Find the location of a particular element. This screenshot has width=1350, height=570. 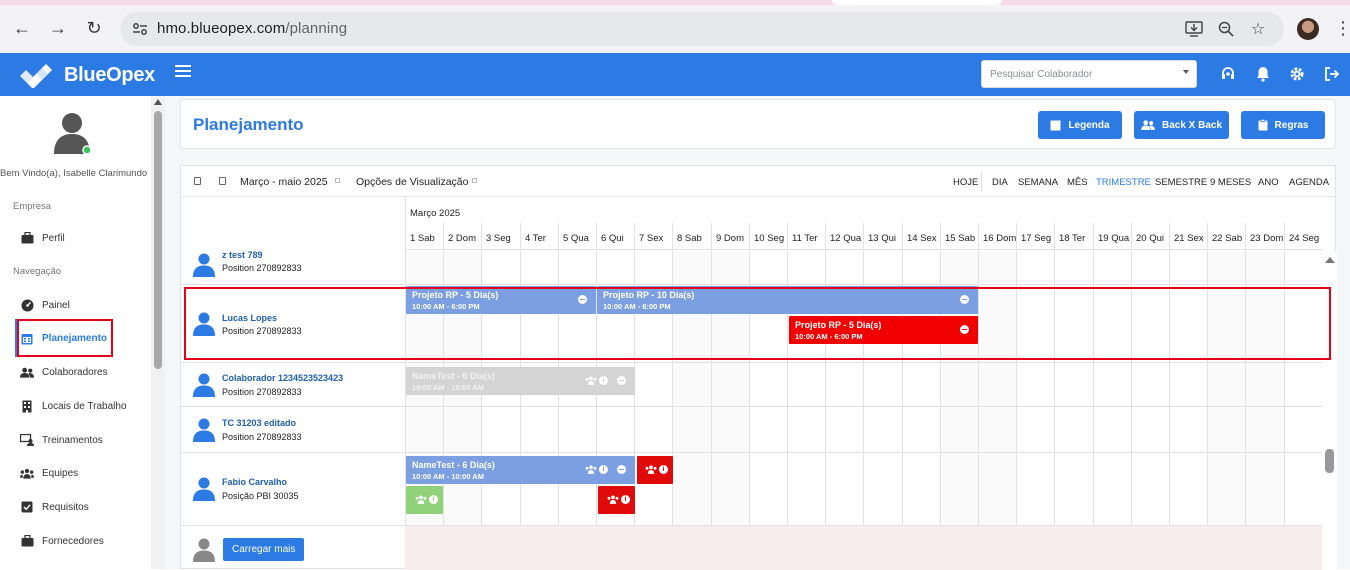

view-9-months: 9 MESES is located at coordinates (1230, 182).